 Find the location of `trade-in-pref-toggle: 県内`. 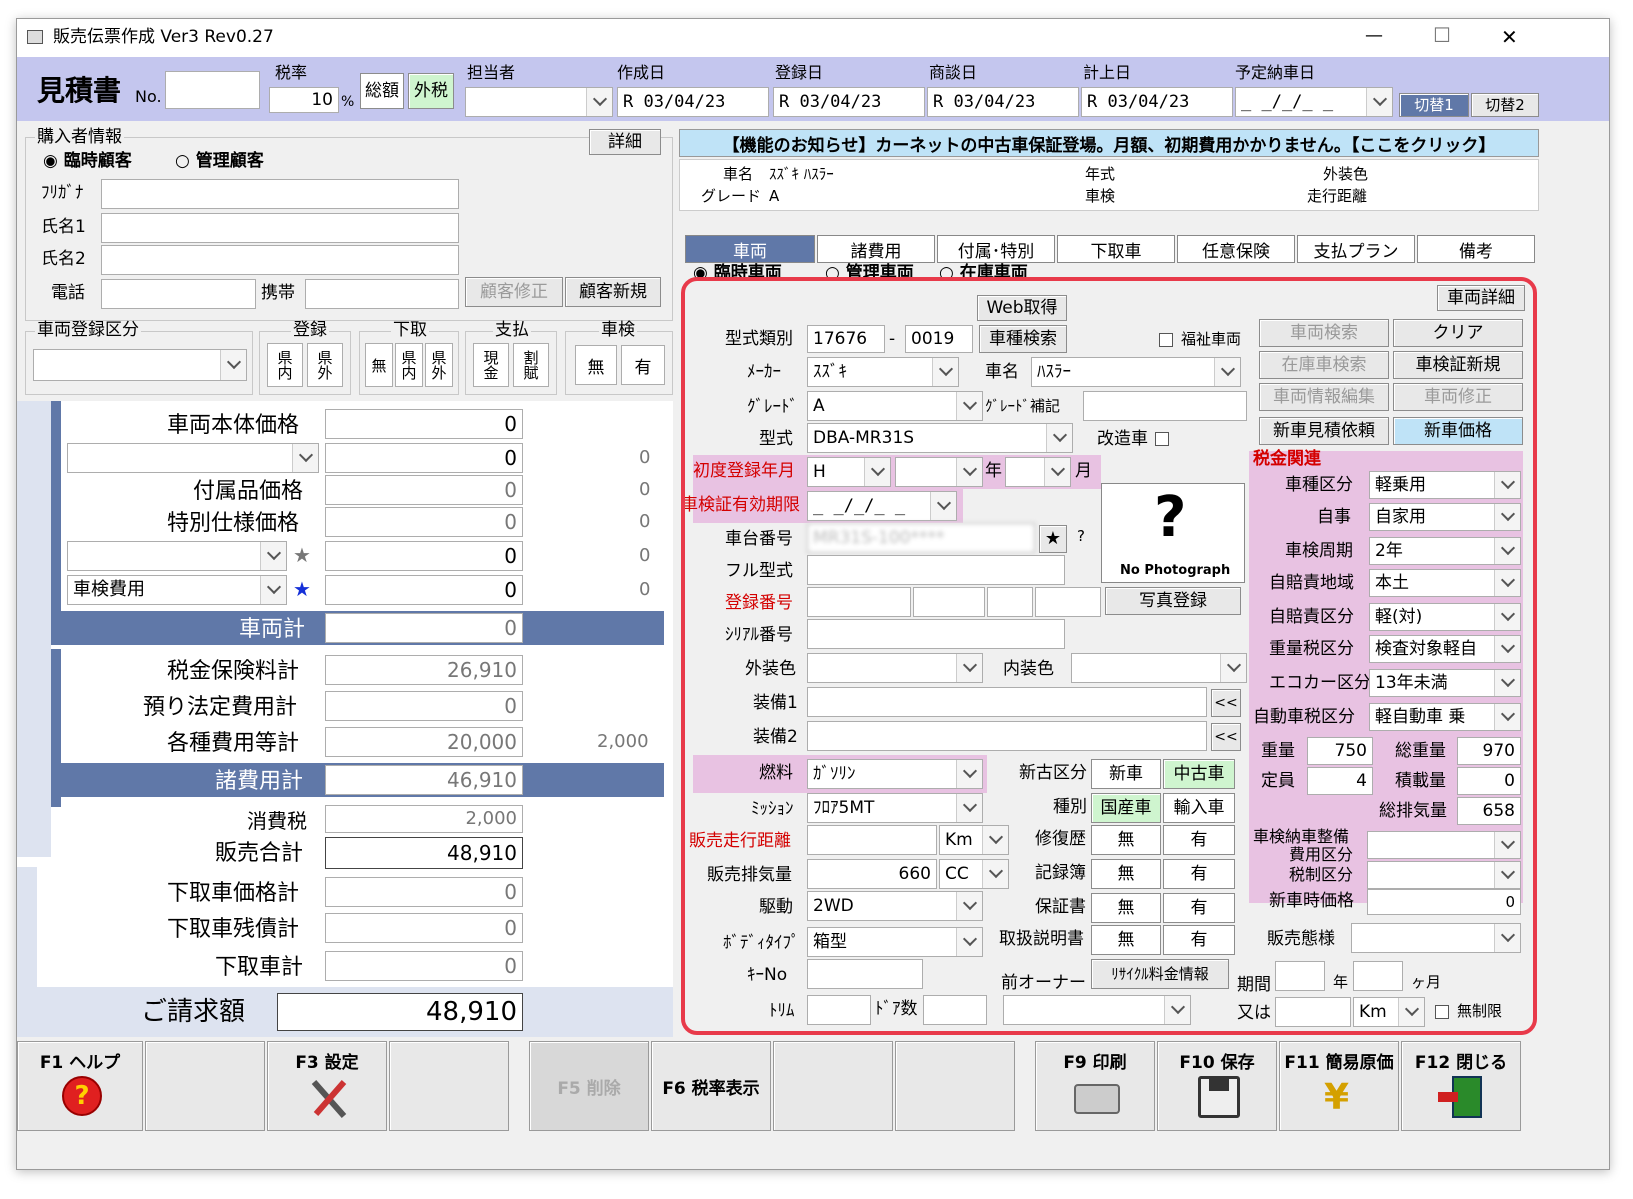

trade-in-pref-toggle: 県内 is located at coordinates (409, 365).